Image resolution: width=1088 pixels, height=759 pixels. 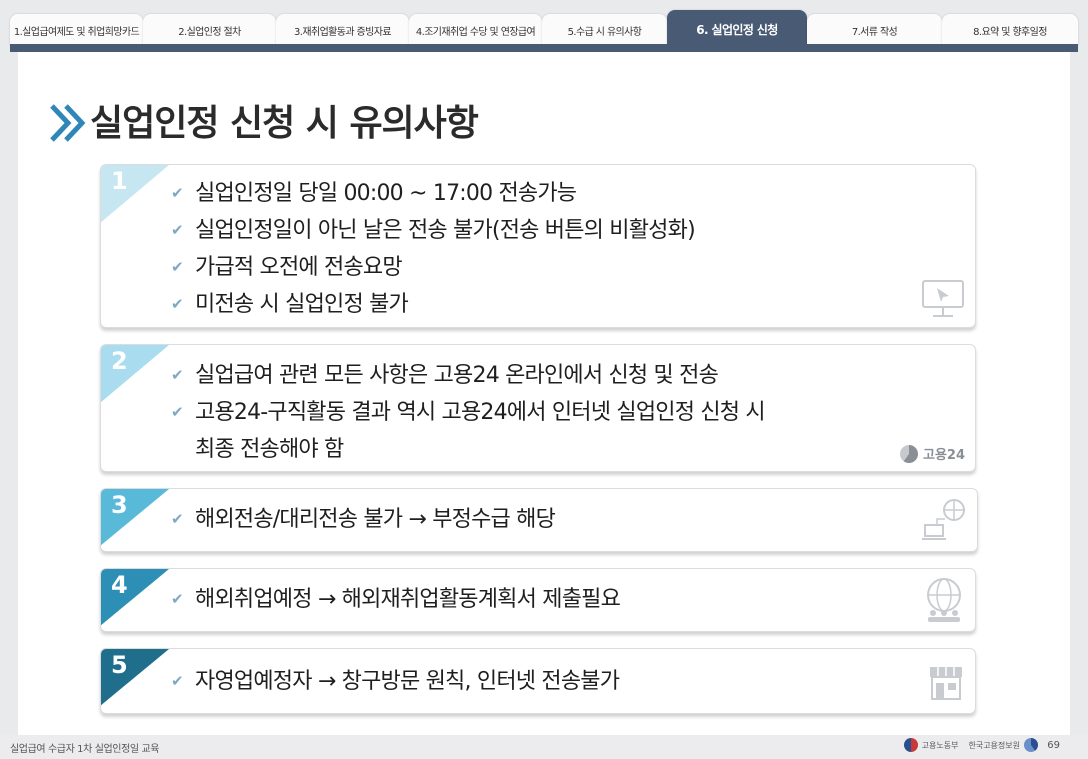 What do you see at coordinates (544, 747) in the screenshot?
I see `slide-footer: 실업급여 수급자 1차 실업인정일 교육 고용노동부 한국고용정보원 69` at bounding box center [544, 747].